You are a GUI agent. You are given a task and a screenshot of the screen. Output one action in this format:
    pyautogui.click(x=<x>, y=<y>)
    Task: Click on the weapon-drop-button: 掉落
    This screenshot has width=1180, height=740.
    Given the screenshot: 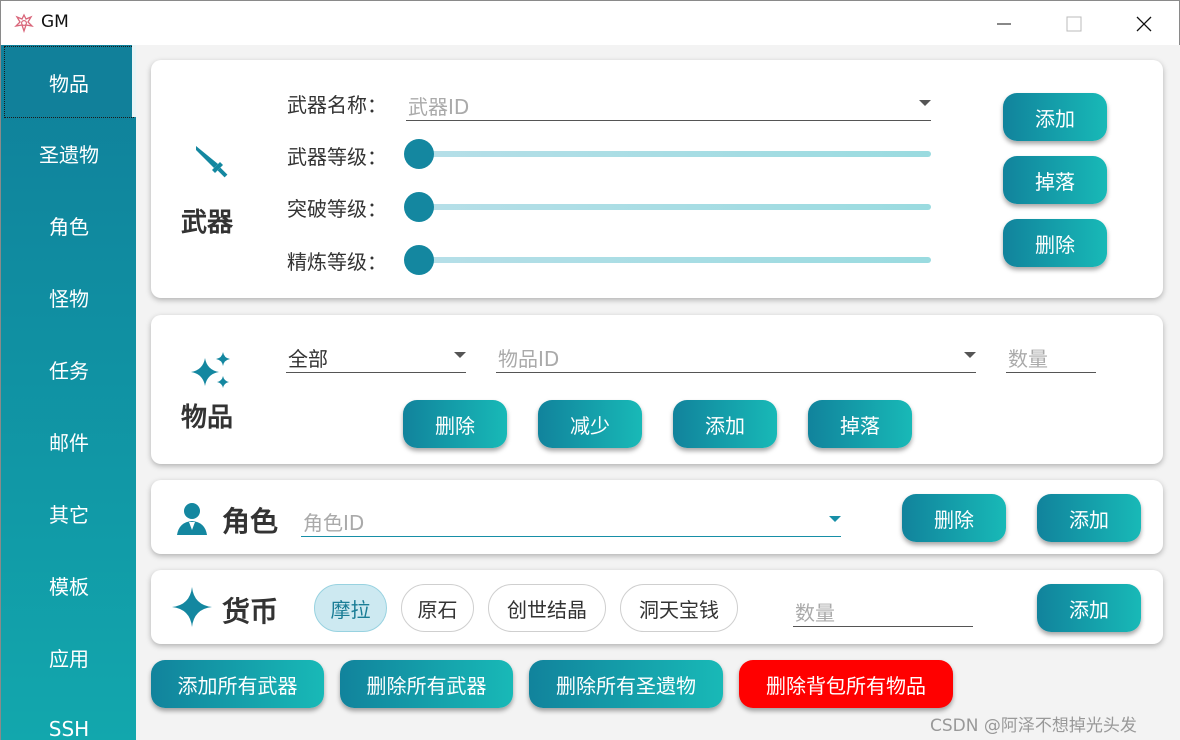 What is the action you would take?
    pyautogui.click(x=1055, y=180)
    